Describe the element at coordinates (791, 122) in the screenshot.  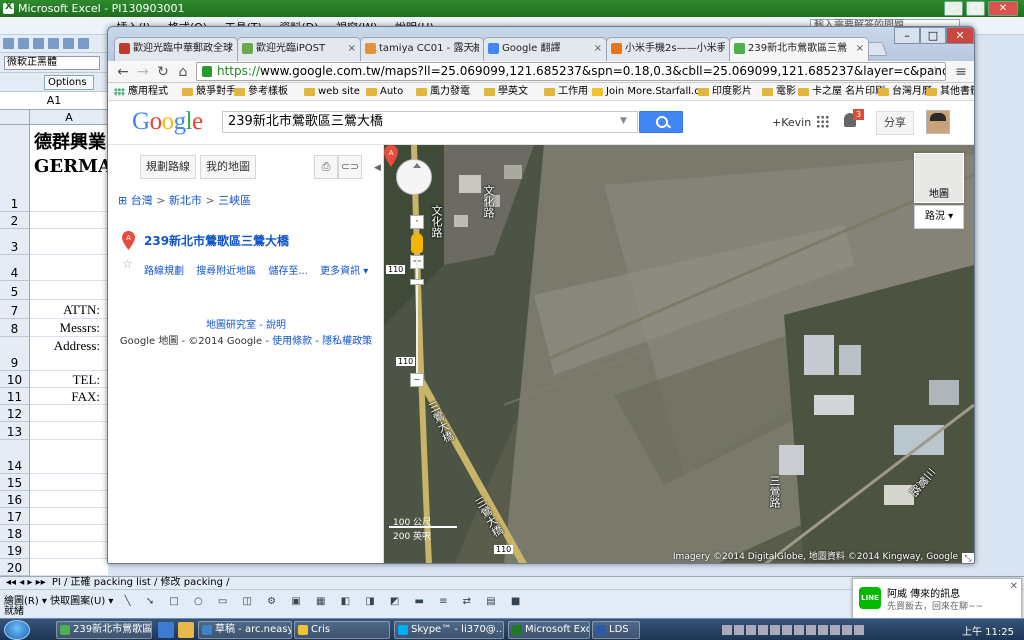
I see `user-plus-link: +Kevin` at that location.